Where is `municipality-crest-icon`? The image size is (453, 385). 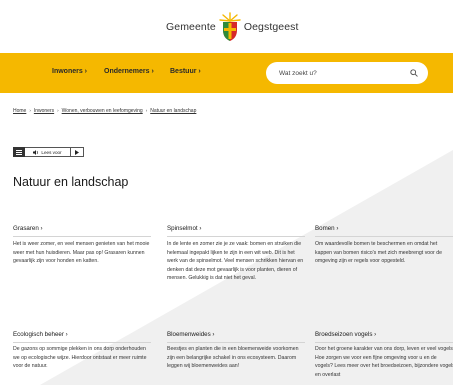
municipality-crest-icon is located at coordinates (230, 26).